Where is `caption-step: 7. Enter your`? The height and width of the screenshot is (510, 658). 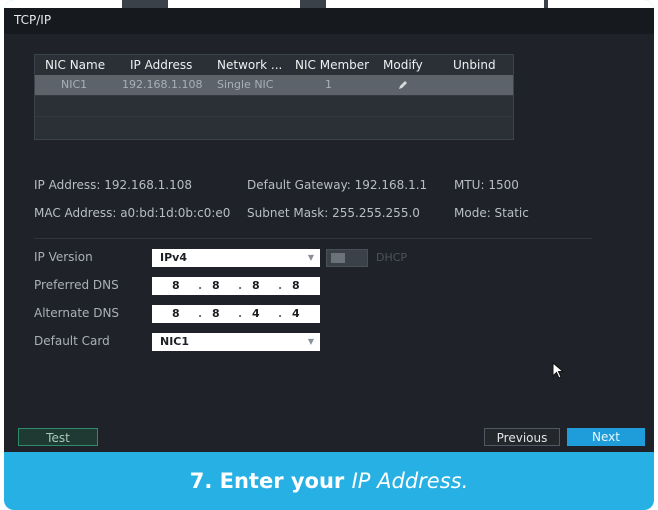
caption-step: 7. Enter your is located at coordinates (267, 481).